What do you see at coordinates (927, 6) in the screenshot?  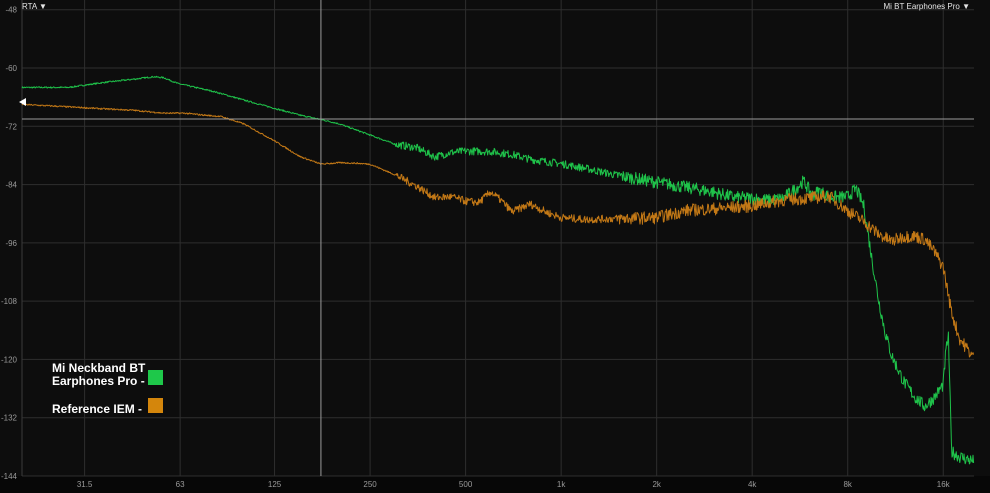 I see `device-dropdown: Mi BT Earphones Pro ▼` at bounding box center [927, 6].